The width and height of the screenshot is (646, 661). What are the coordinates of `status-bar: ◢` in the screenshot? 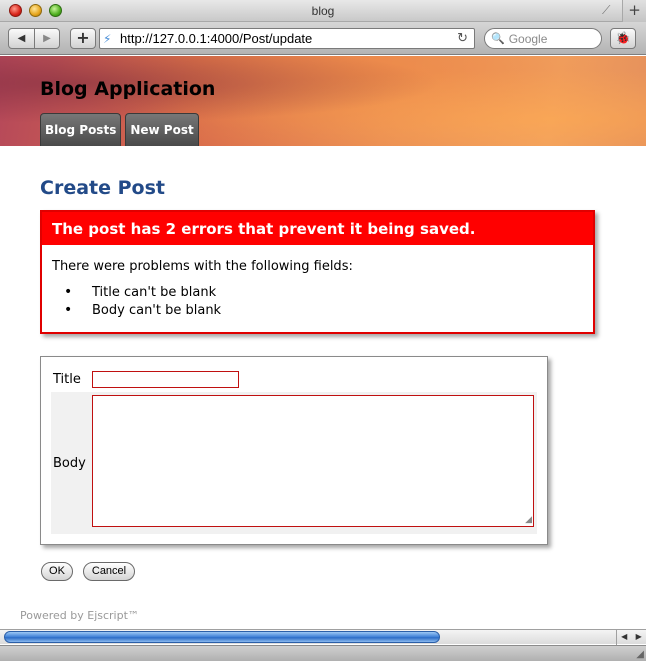 It's located at (323, 653).